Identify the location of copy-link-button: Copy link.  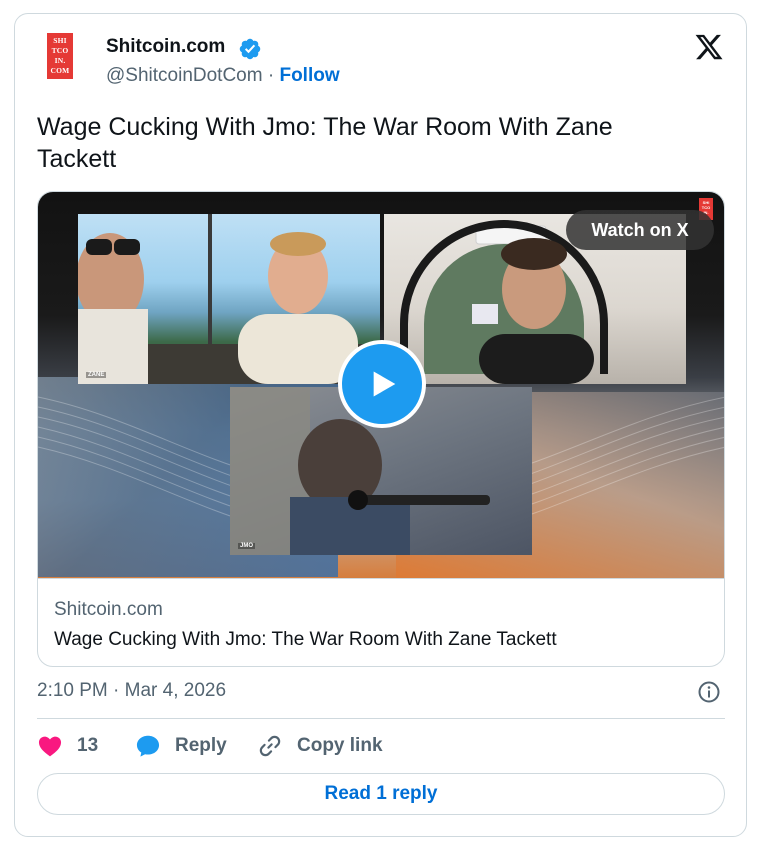
(320, 746).